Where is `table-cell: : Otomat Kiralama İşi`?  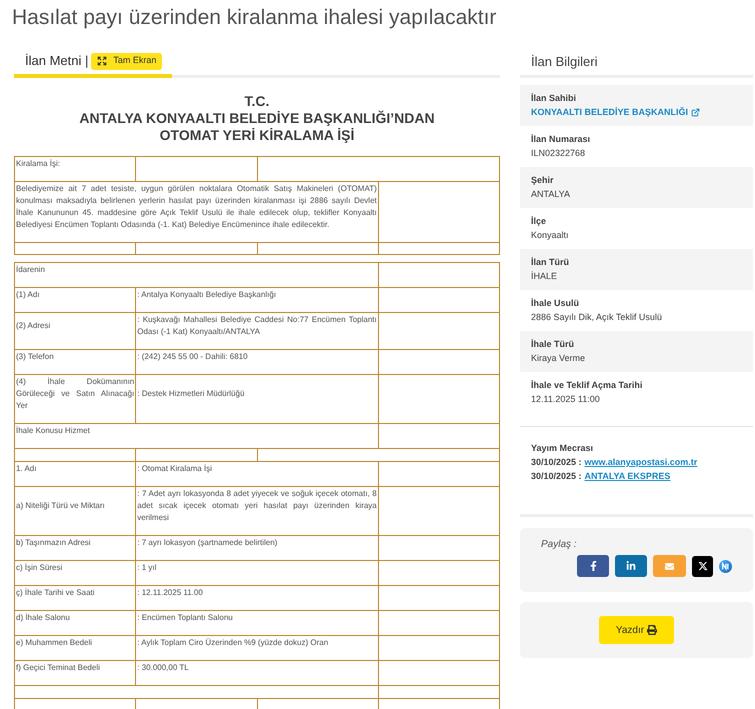 table-cell: : Otomat Kiralama İşi is located at coordinates (257, 474).